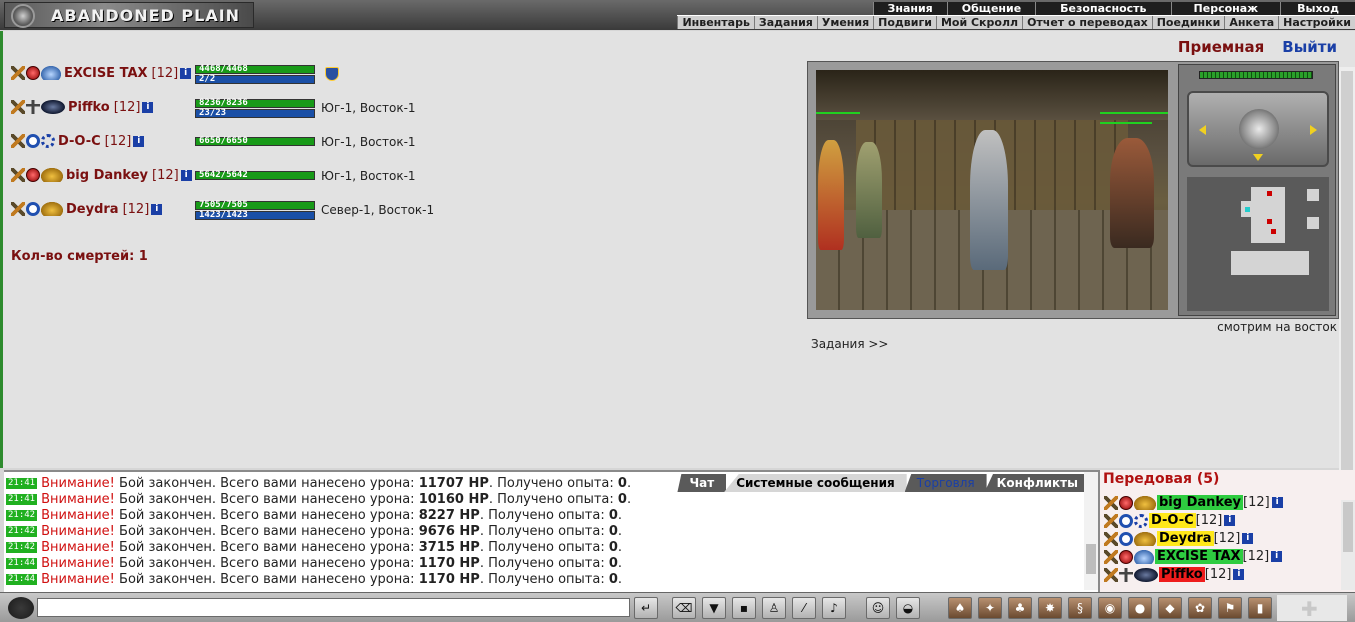 Image resolution: width=1355 pixels, height=622 pixels. I want to click on message-warning: Внимание!, so click(78, 483).